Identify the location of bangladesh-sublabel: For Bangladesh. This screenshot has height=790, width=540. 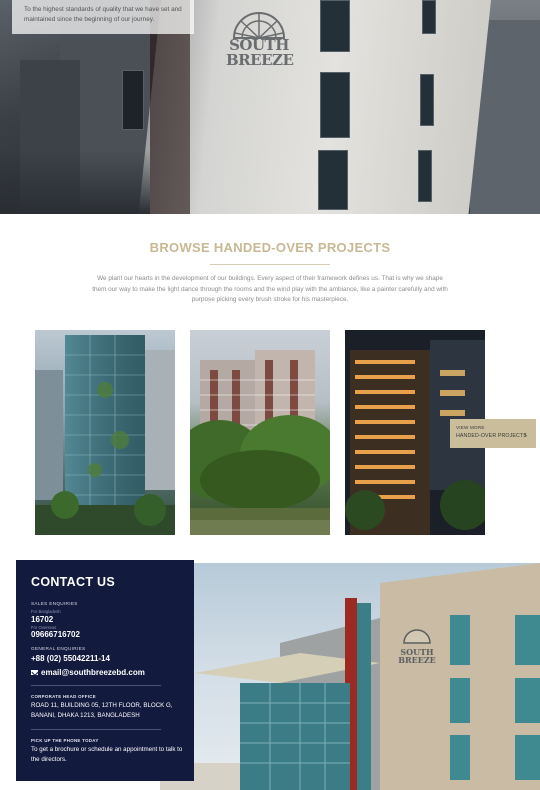
(46, 611).